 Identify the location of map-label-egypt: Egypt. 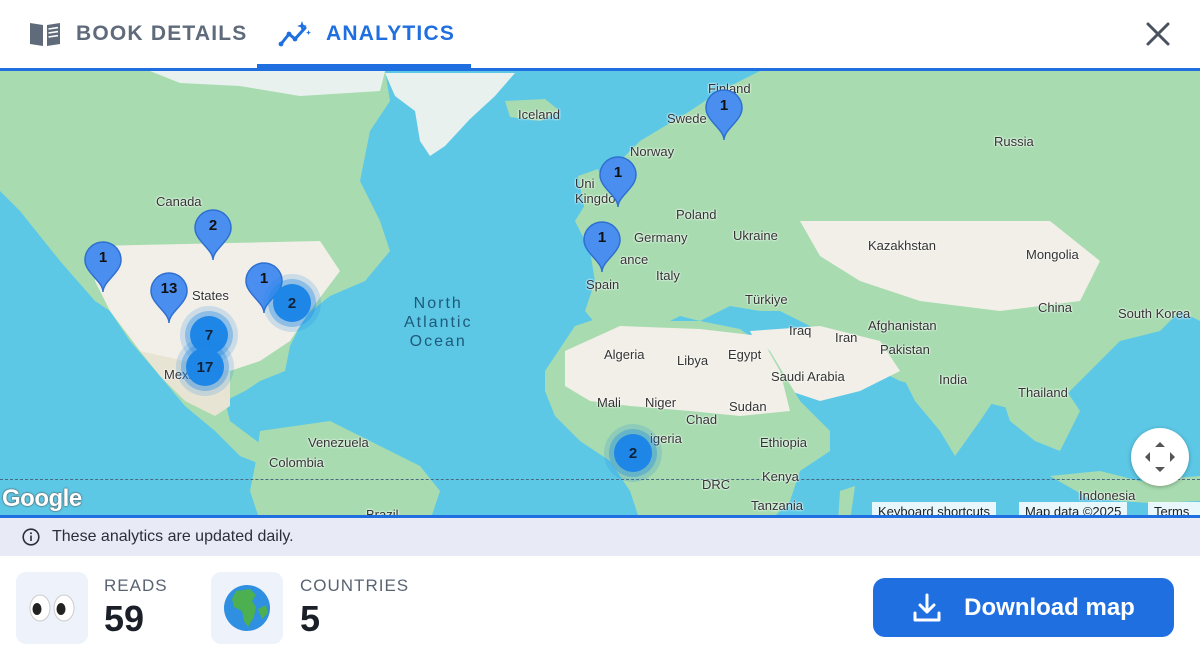
(745, 354).